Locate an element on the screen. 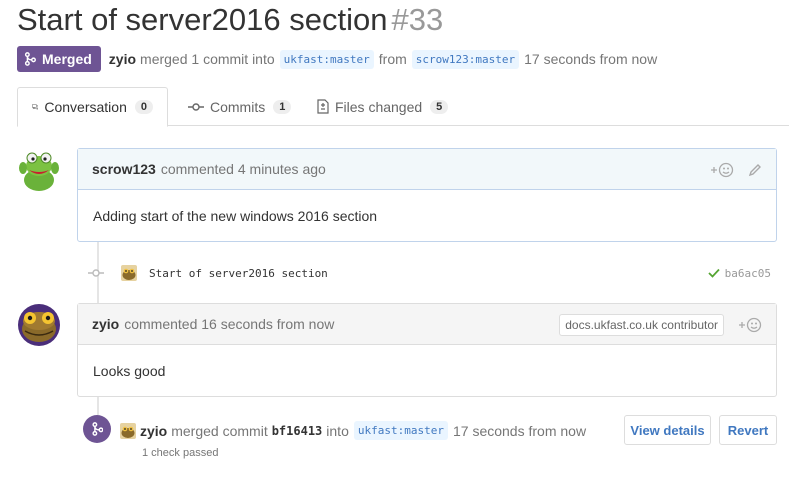  merge-verb: merged commit is located at coordinates (219, 430).